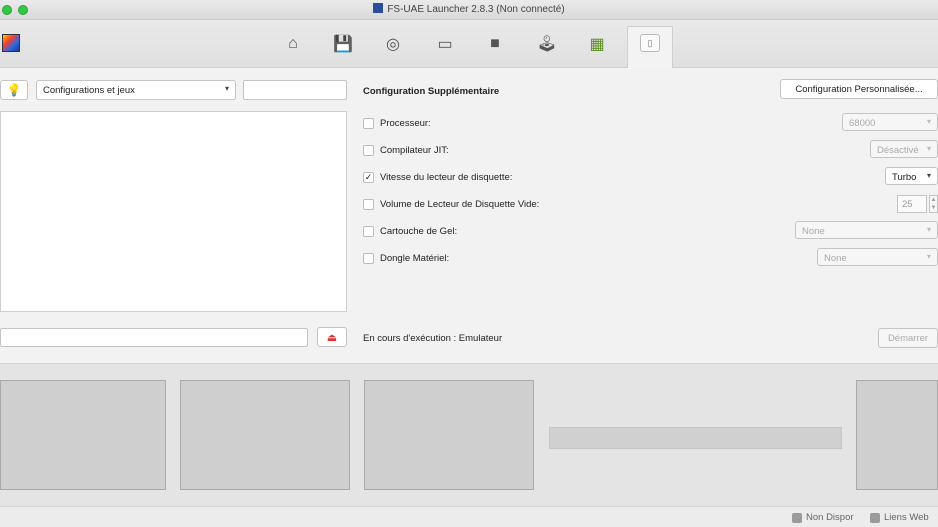 The height and width of the screenshot is (527, 938). I want to click on run-status-text: En cours d'exécution : Emulateur, so click(433, 338).